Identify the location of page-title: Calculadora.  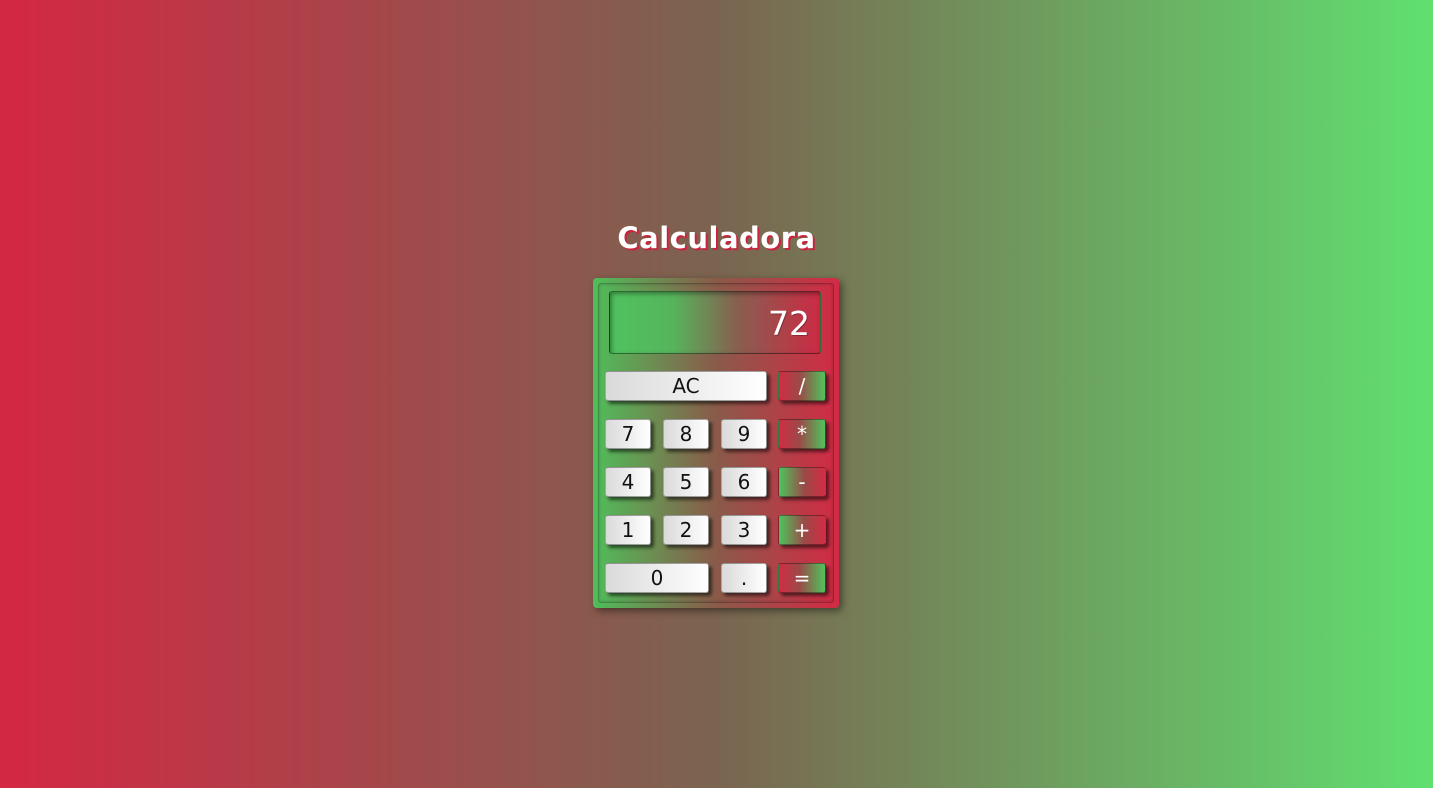
(716, 238).